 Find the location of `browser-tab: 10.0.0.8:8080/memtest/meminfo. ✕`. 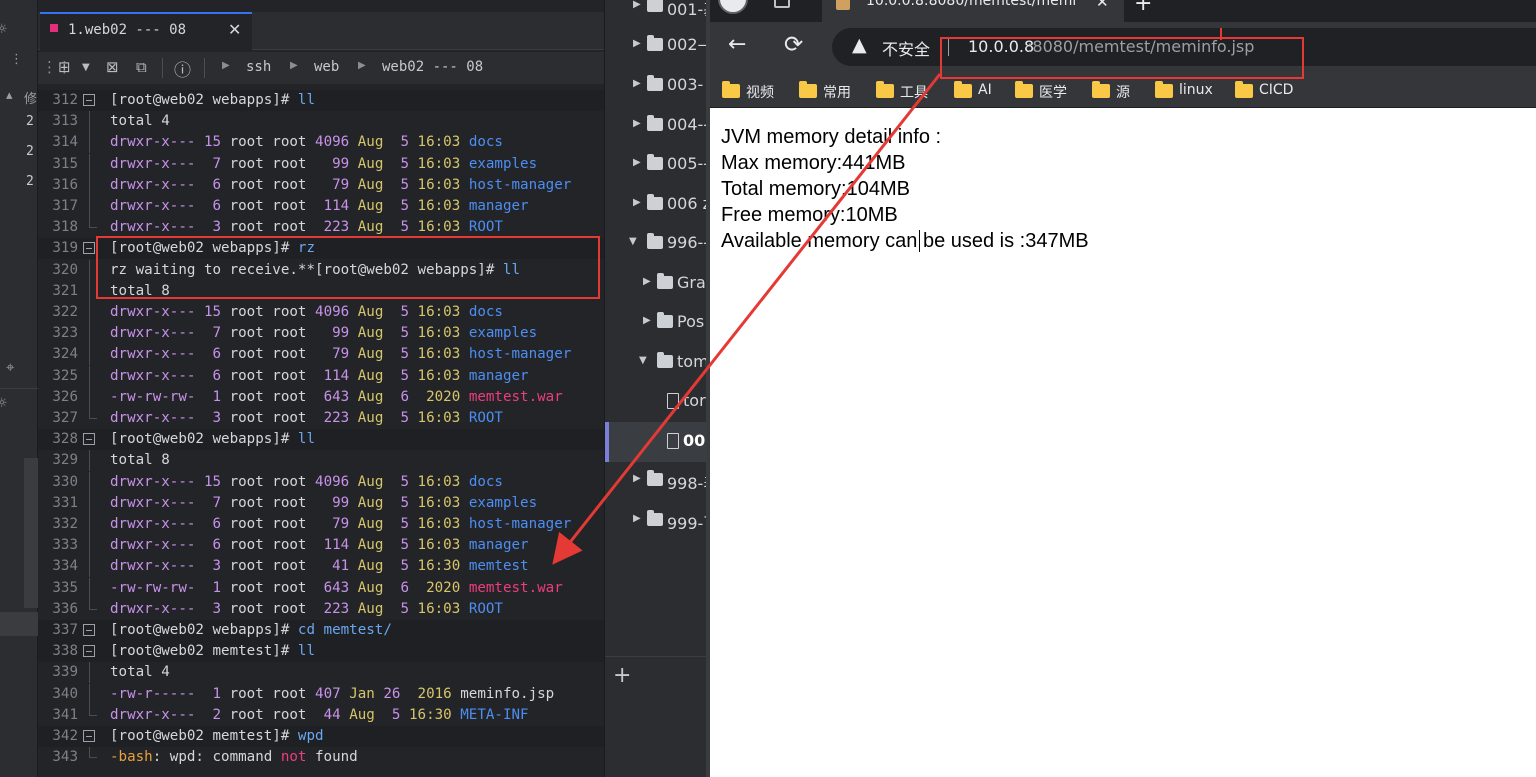

browser-tab: 10.0.0.8:8080/memtest/meminfo. ✕ is located at coordinates (973, 11).